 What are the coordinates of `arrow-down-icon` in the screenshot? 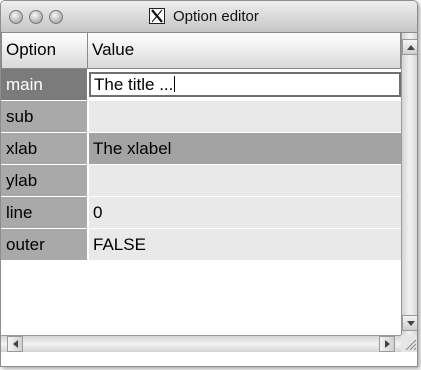 It's located at (411, 323).